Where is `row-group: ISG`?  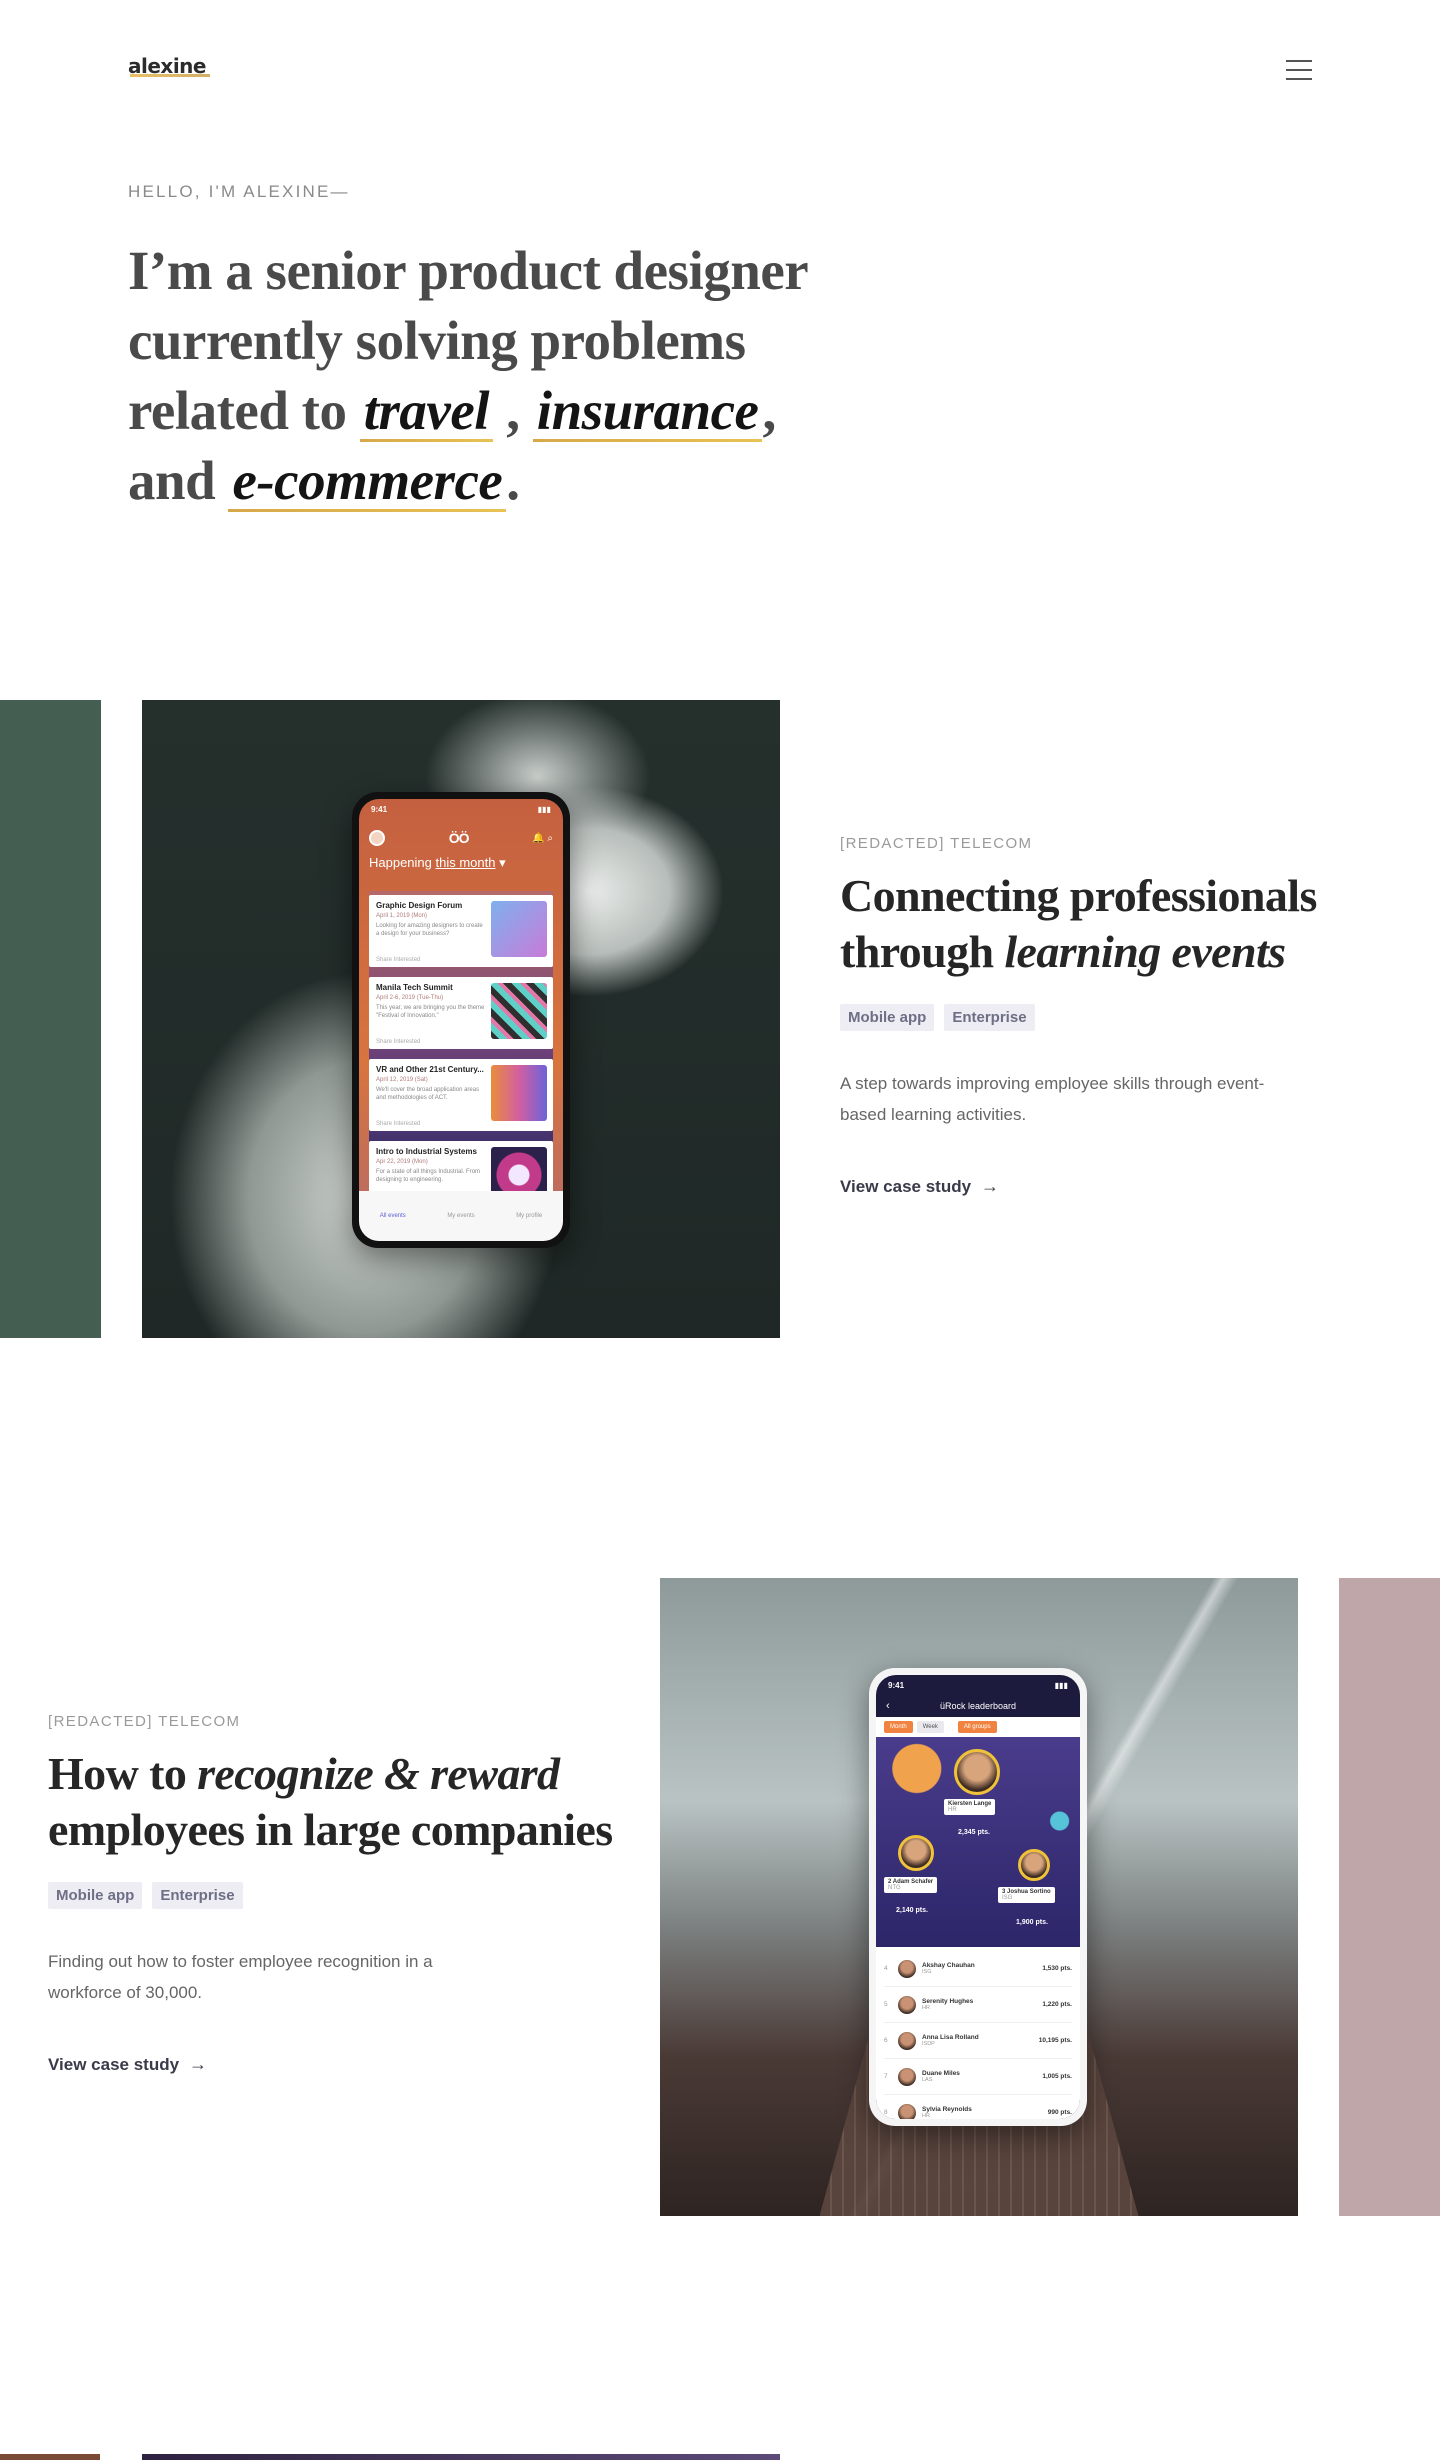
row-group: ISG is located at coordinates (927, 1972).